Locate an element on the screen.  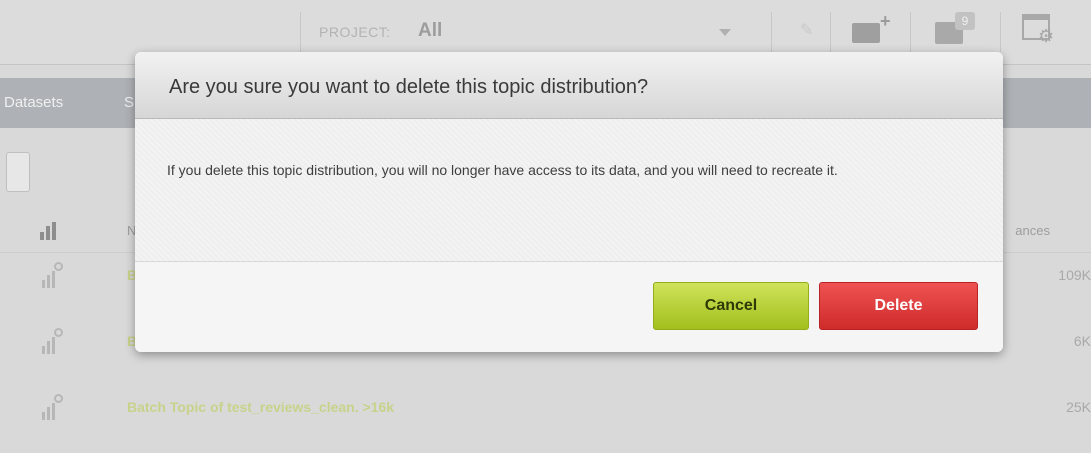
projects-folder-icon: 9 is located at coordinates (957, 28).